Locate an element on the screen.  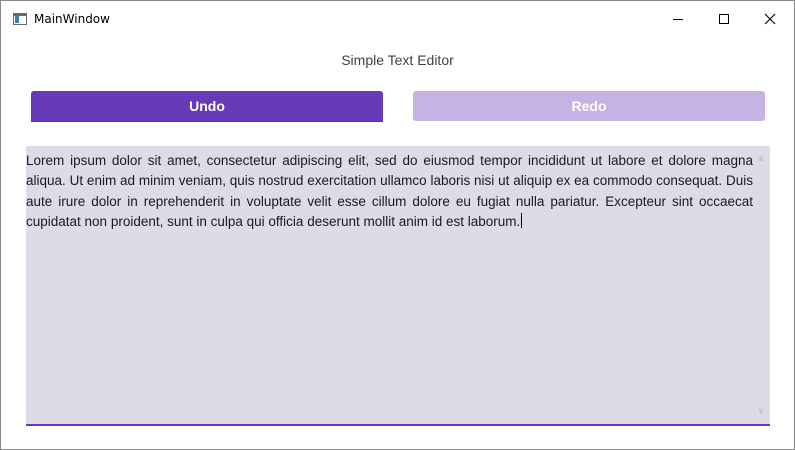
close-button is located at coordinates (770, 19).